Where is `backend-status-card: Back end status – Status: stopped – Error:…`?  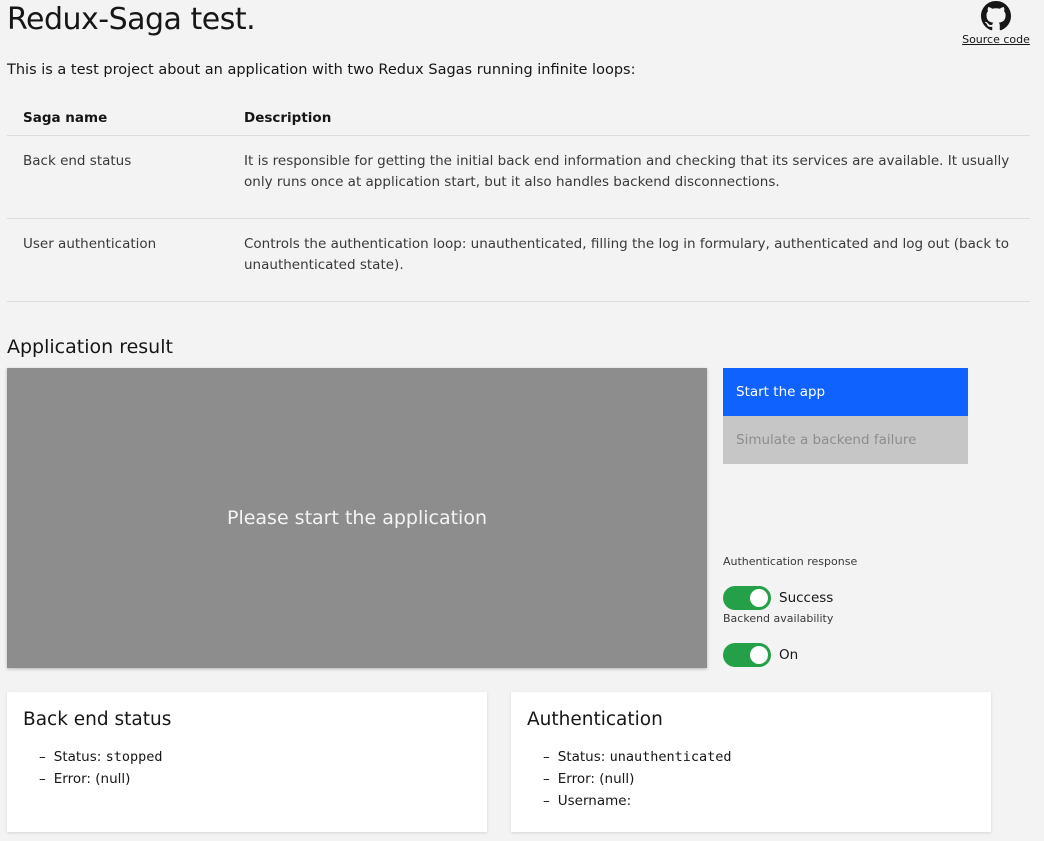
backend-status-card: Back end status – Status: stopped – Error:… is located at coordinates (247, 762).